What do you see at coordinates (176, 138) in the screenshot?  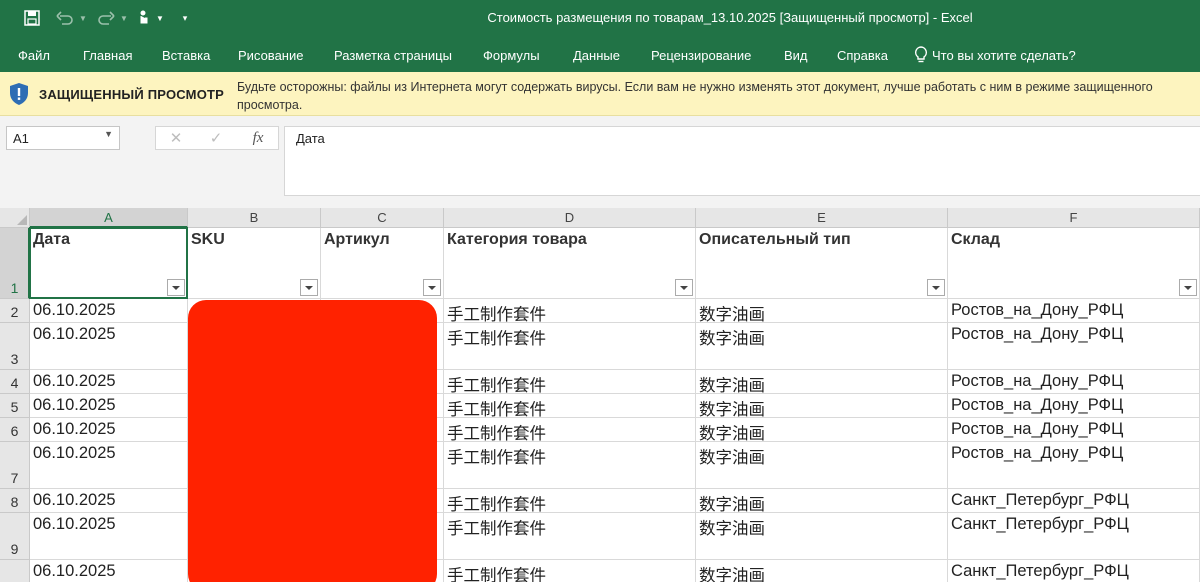 I see `cancel-icon: ✕` at bounding box center [176, 138].